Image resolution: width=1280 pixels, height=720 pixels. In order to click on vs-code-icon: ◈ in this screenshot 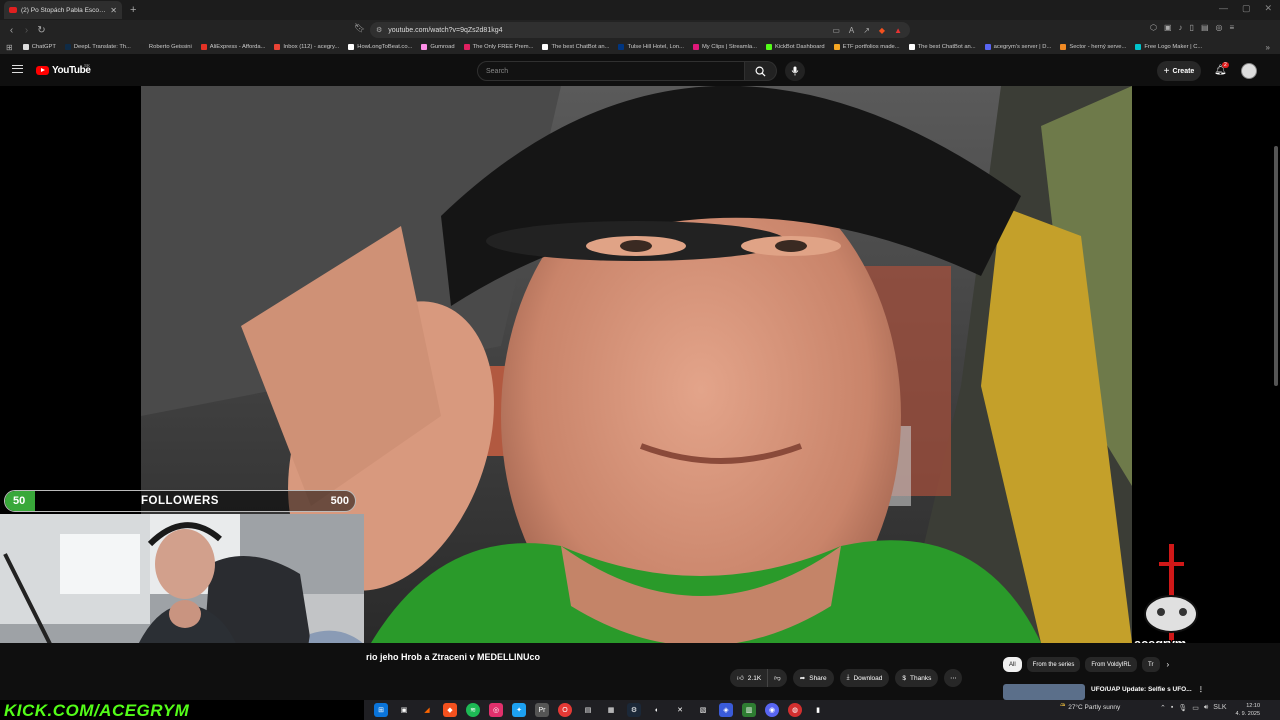, I will do `click(726, 710)`.